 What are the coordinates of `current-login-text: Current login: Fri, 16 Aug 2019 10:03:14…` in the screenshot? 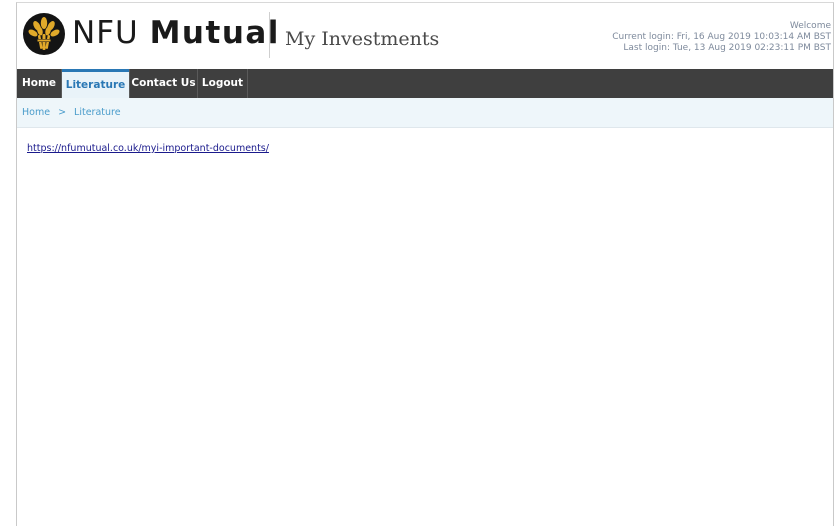 It's located at (721, 37).